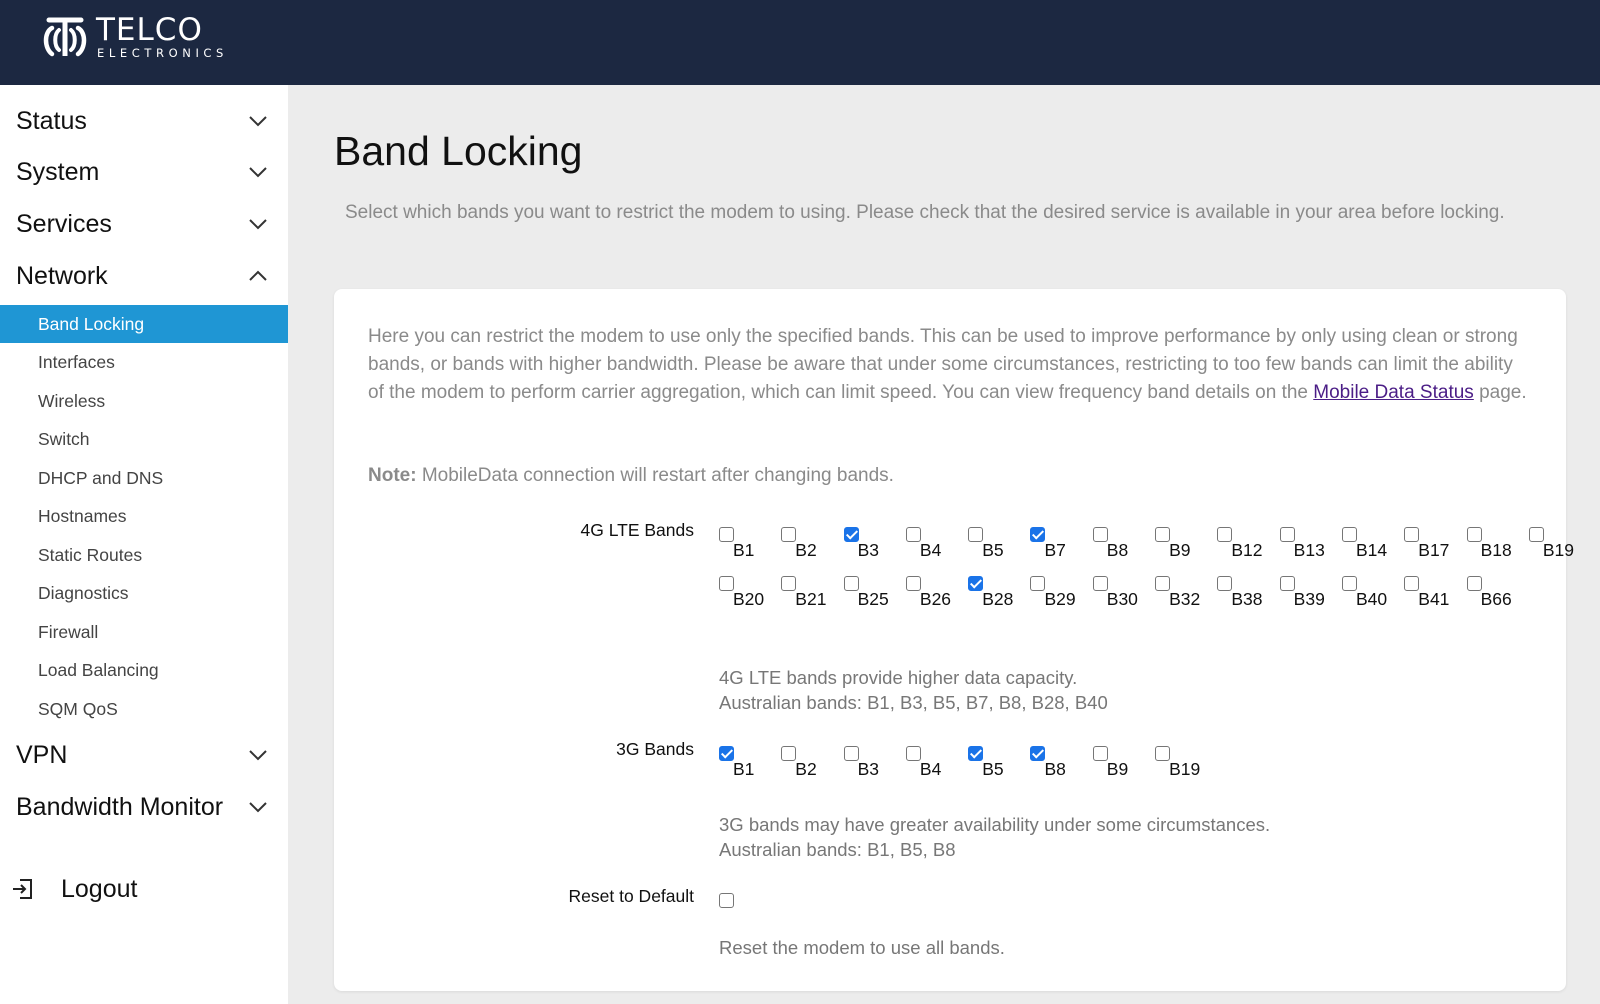  I want to click on lte-band-b21: B21, so click(812, 596).